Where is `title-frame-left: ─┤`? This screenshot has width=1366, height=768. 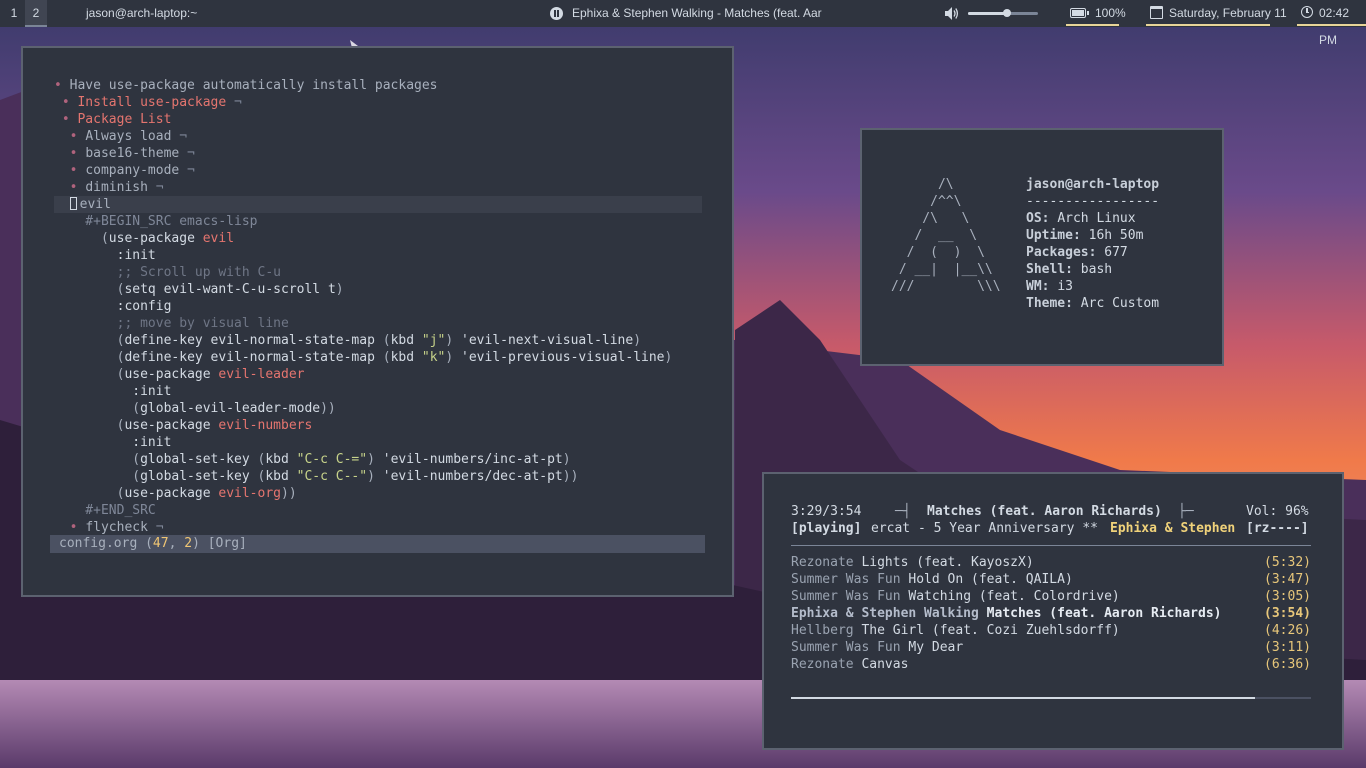 title-frame-left: ─┤ is located at coordinates (903, 511).